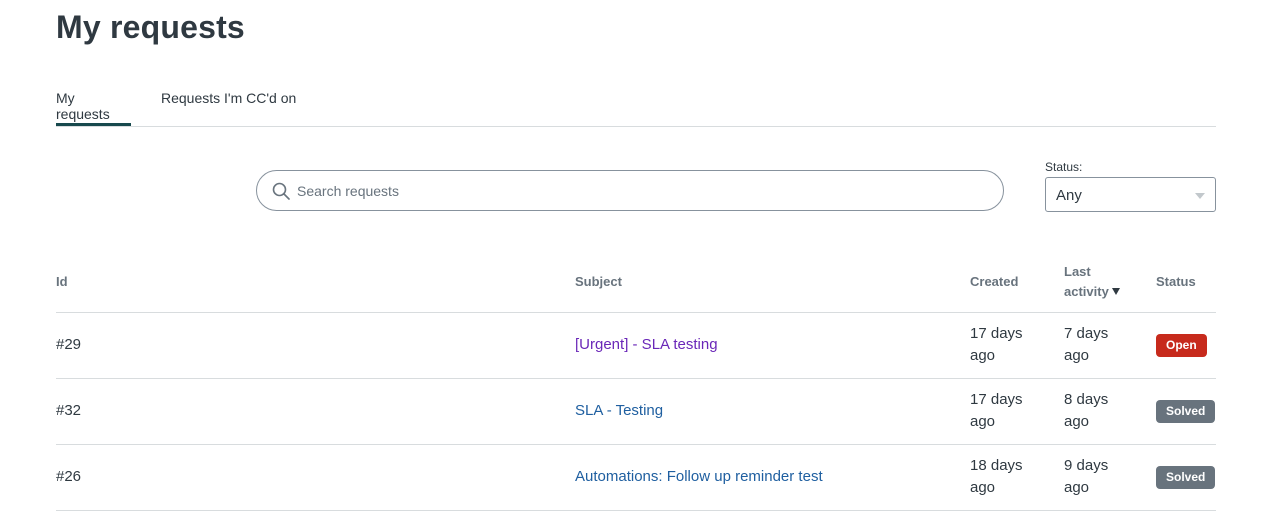  What do you see at coordinates (69, 410) in the screenshot?
I see `request-id: #32` at bounding box center [69, 410].